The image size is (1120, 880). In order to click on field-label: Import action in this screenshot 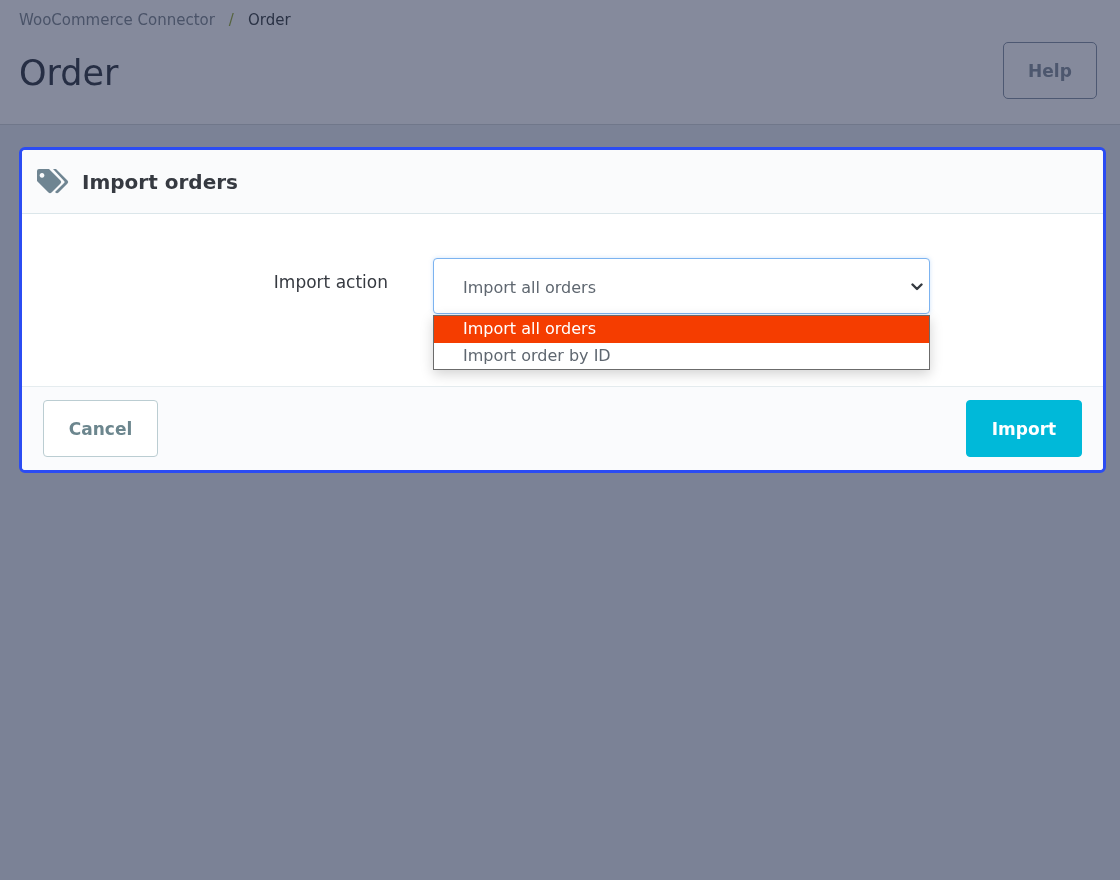, I will do `click(330, 282)`.